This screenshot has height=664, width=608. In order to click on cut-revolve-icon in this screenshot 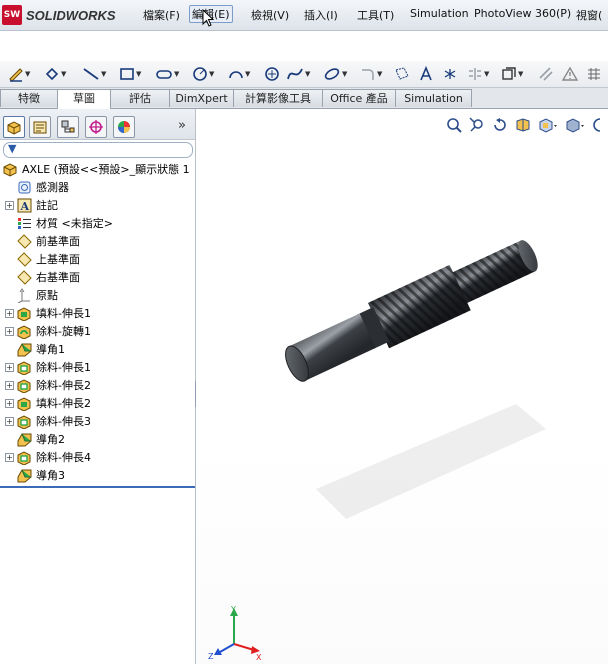, I will do `click(24, 331)`.